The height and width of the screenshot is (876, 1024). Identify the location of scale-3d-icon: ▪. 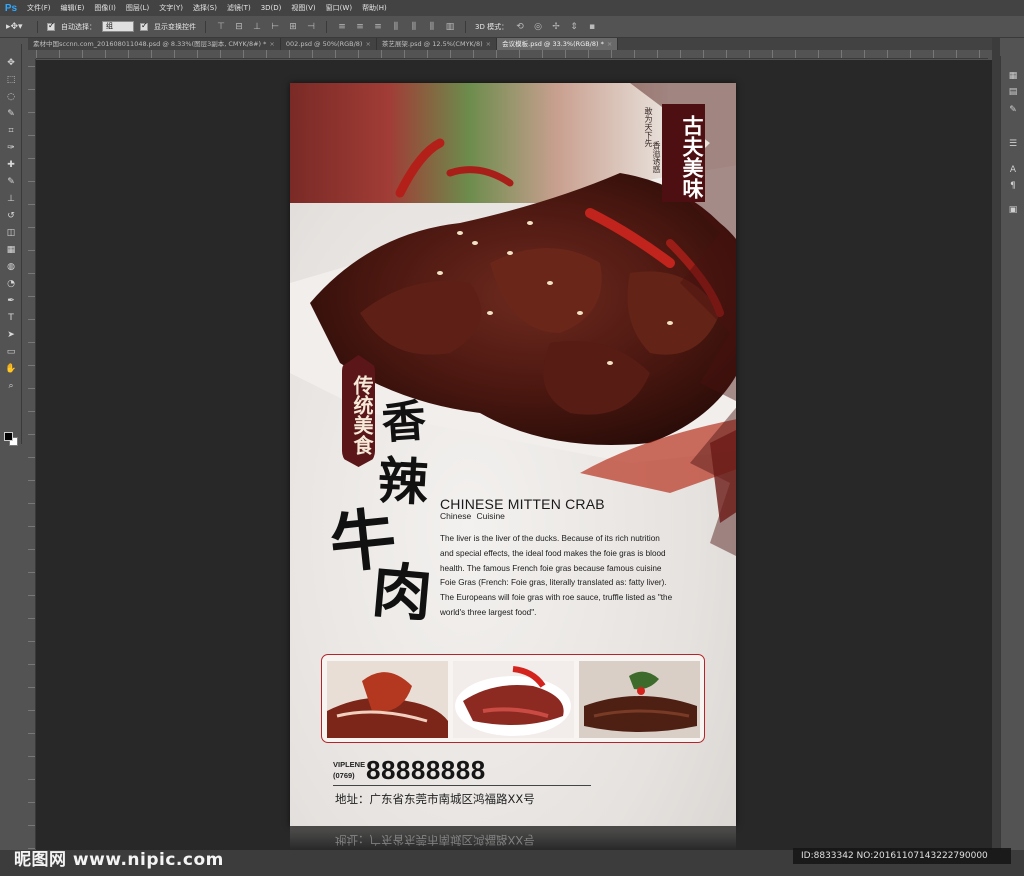
(592, 27).